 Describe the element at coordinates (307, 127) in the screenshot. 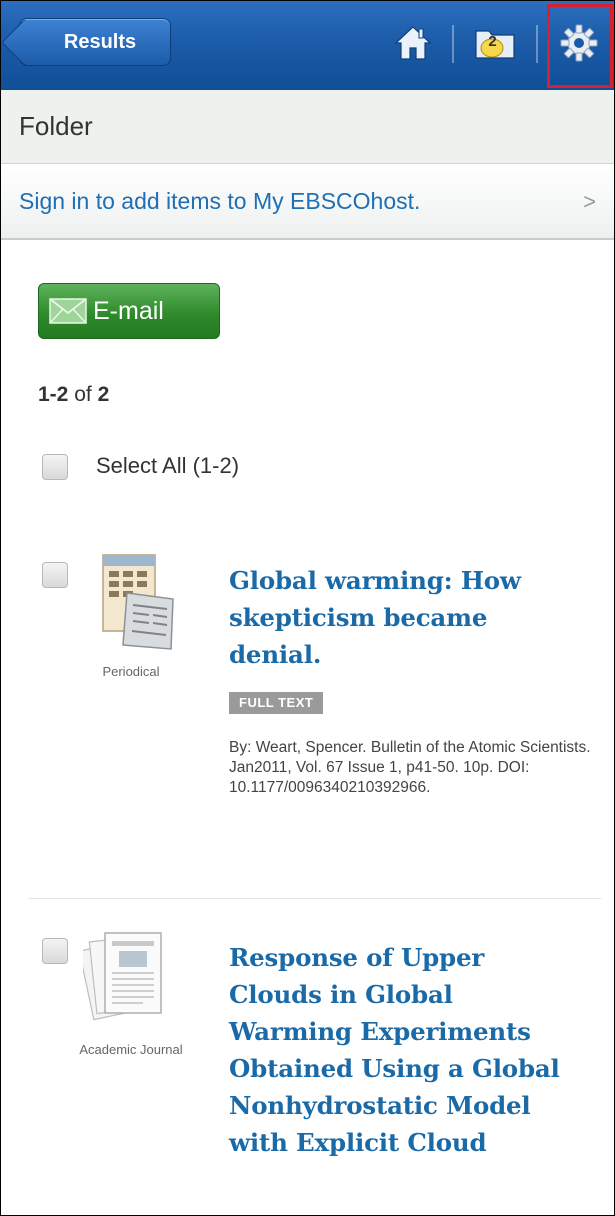

I see `folder-header: Folder` at that location.